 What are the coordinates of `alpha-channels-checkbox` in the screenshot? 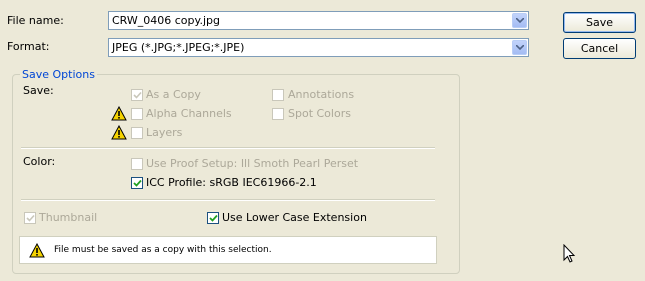 It's located at (137, 114).